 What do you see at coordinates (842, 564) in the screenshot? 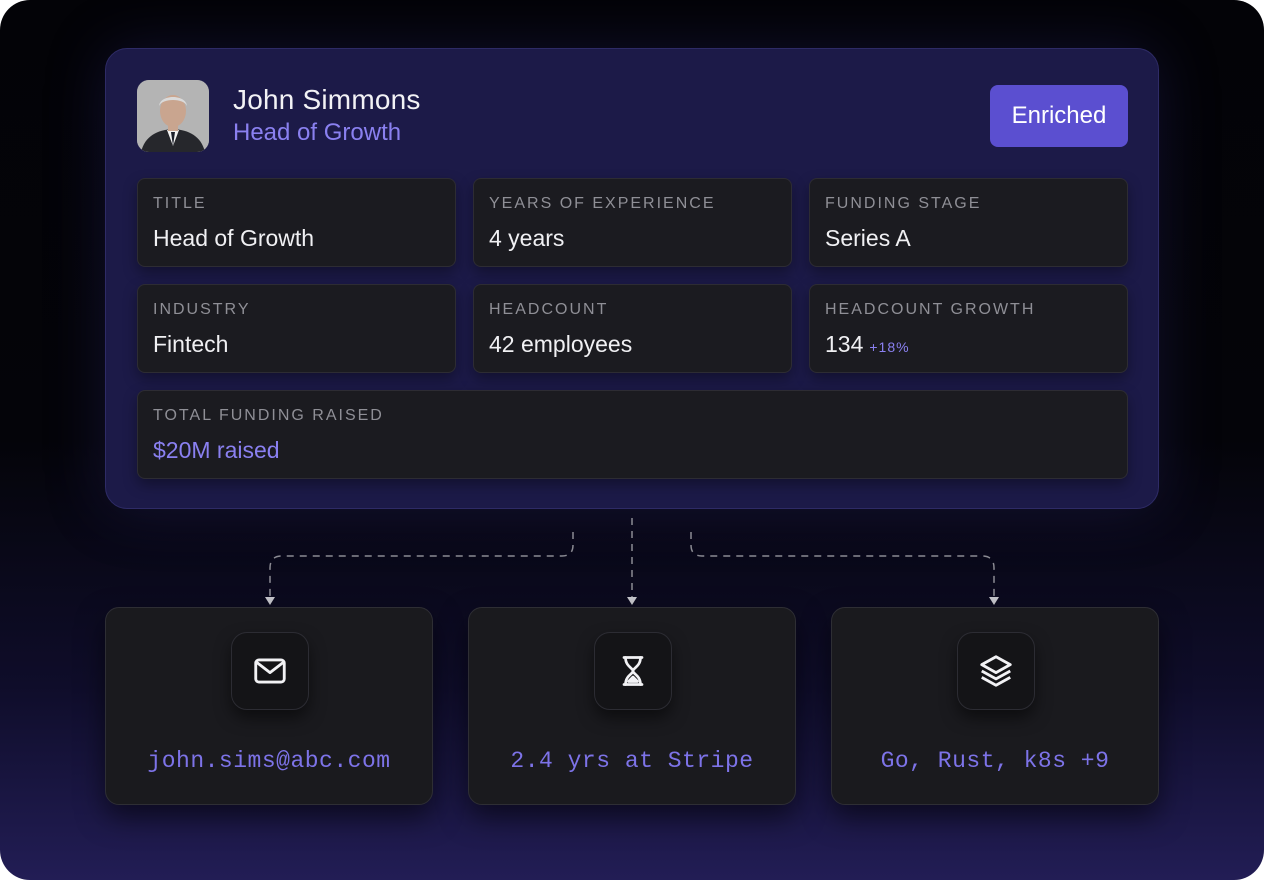
I see `connector-right` at bounding box center [842, 564].